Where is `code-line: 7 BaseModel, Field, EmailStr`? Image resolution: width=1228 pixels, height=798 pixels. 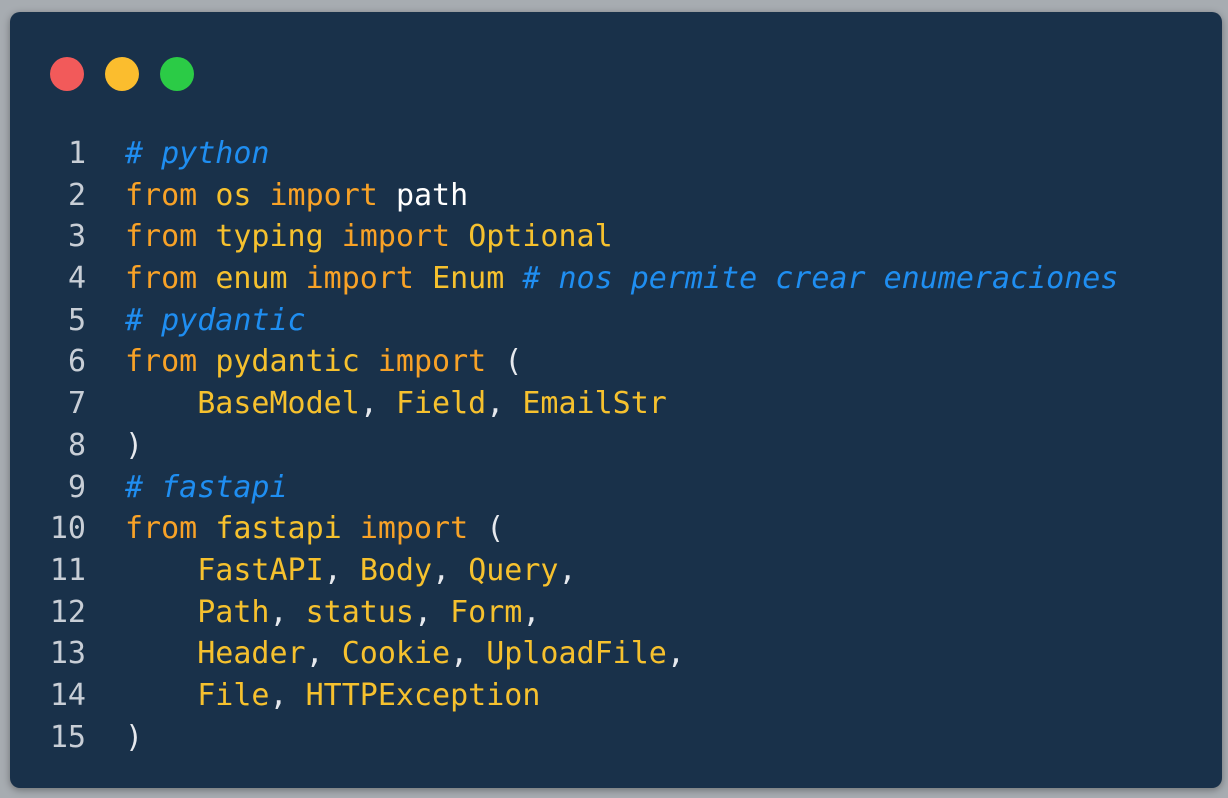 code-line: 7 BaseModel, Field, EmailStr is located at coordinates (564, 404).